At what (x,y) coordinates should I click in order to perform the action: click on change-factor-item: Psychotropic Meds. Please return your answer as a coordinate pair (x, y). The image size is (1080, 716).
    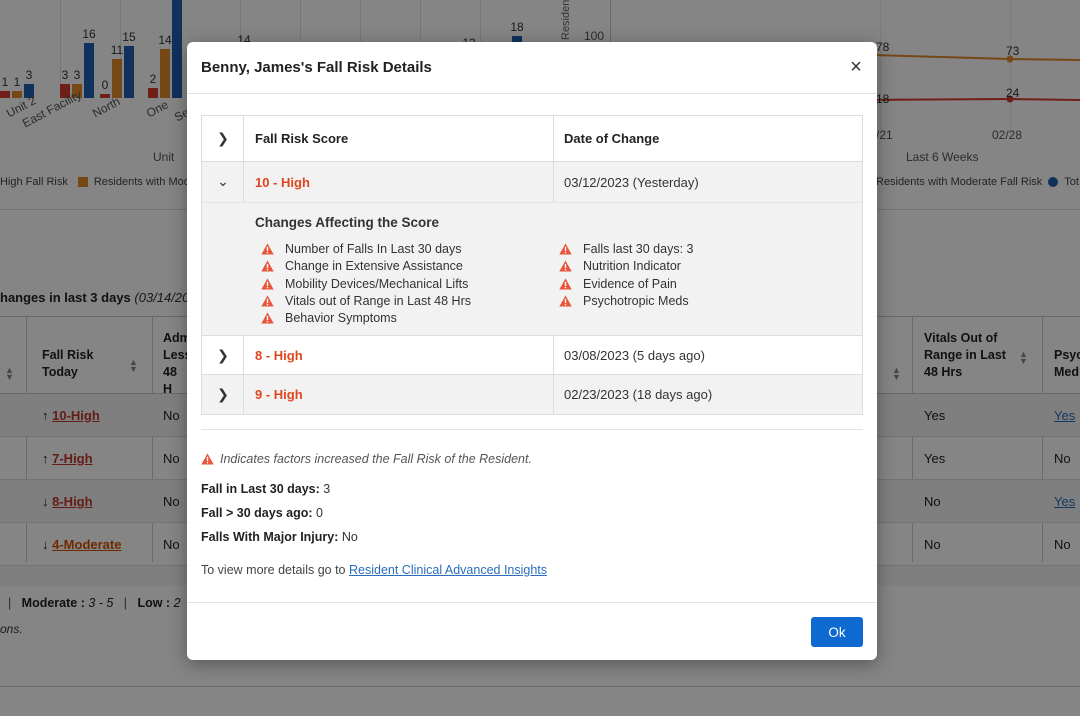
    Looking at the image, I should click on (624, 301).